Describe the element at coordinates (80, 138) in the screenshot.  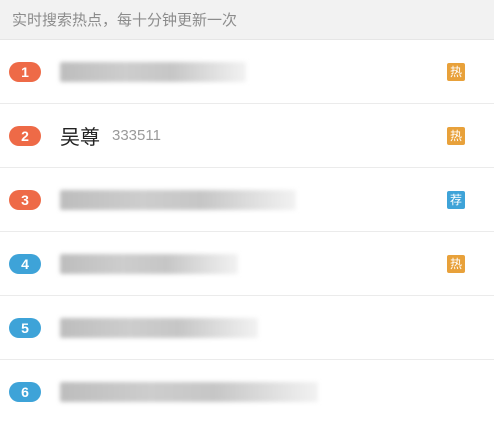
I see `item-title: 吴尊` at that location.